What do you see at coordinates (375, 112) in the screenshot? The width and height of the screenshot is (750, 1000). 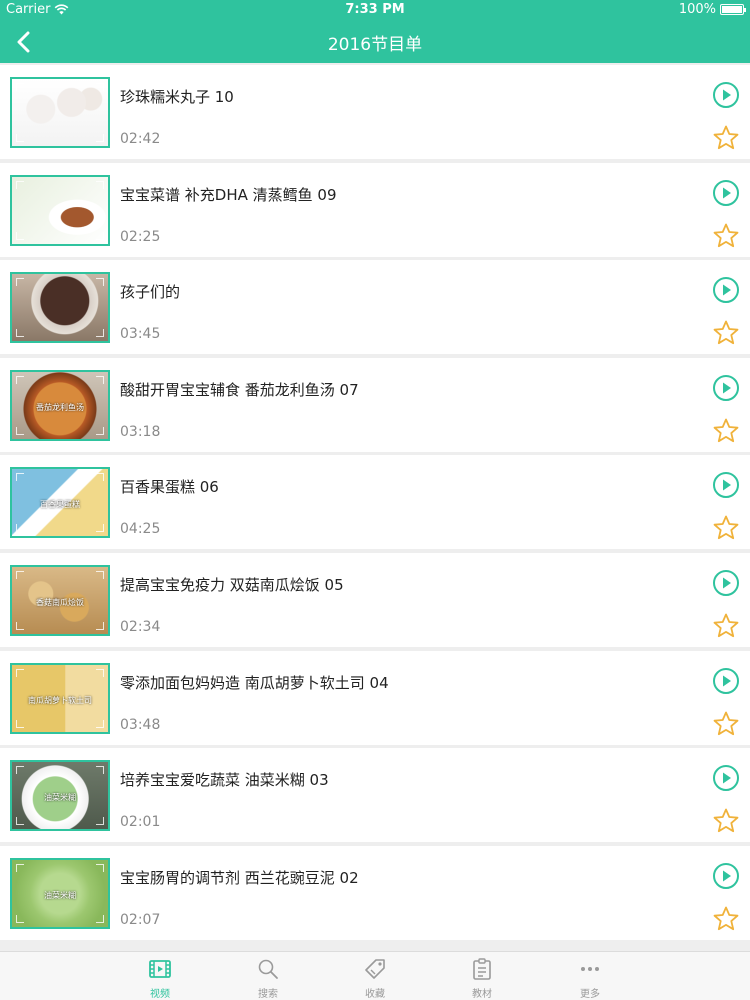 I see `list-item: 珍珠糯米丸子 10 02:42` at bounding box center [375, 112].